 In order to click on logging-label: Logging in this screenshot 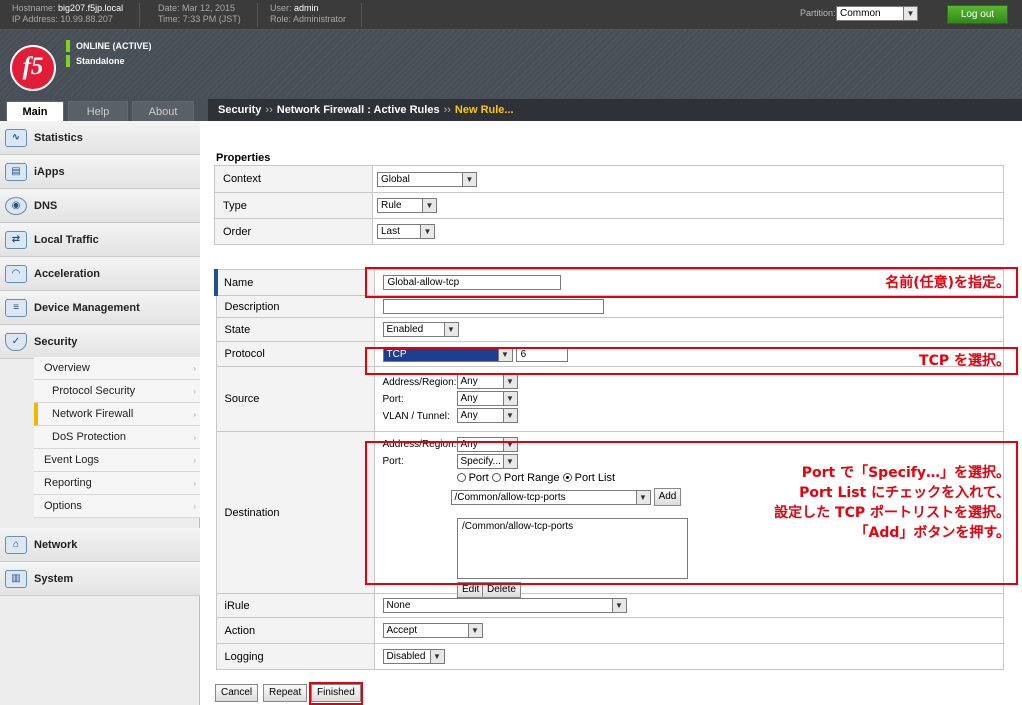, I will do `click(295, 656)`.